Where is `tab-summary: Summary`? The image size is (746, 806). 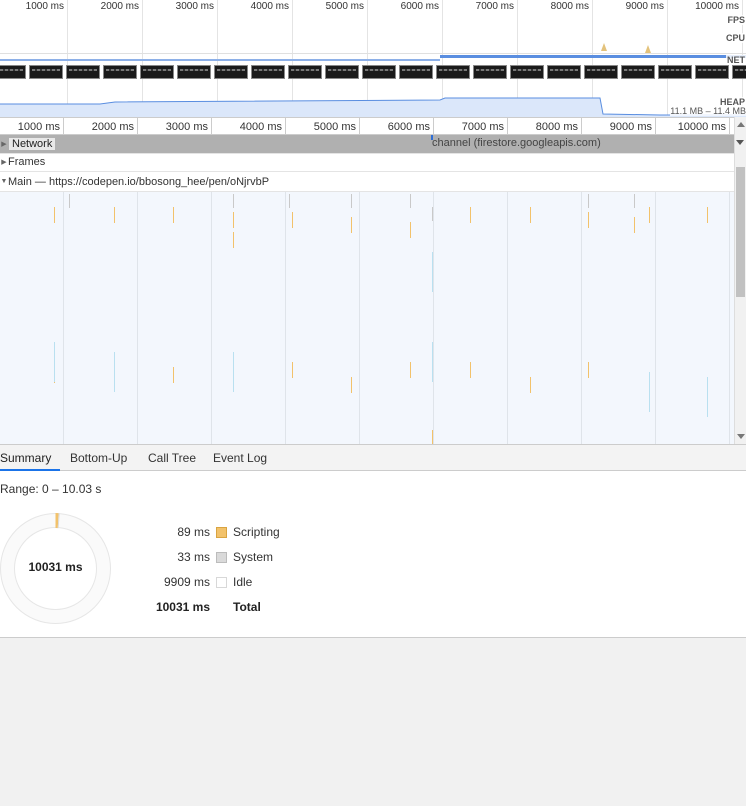
tab-summary: Summary is located at coordinates (30, 458).